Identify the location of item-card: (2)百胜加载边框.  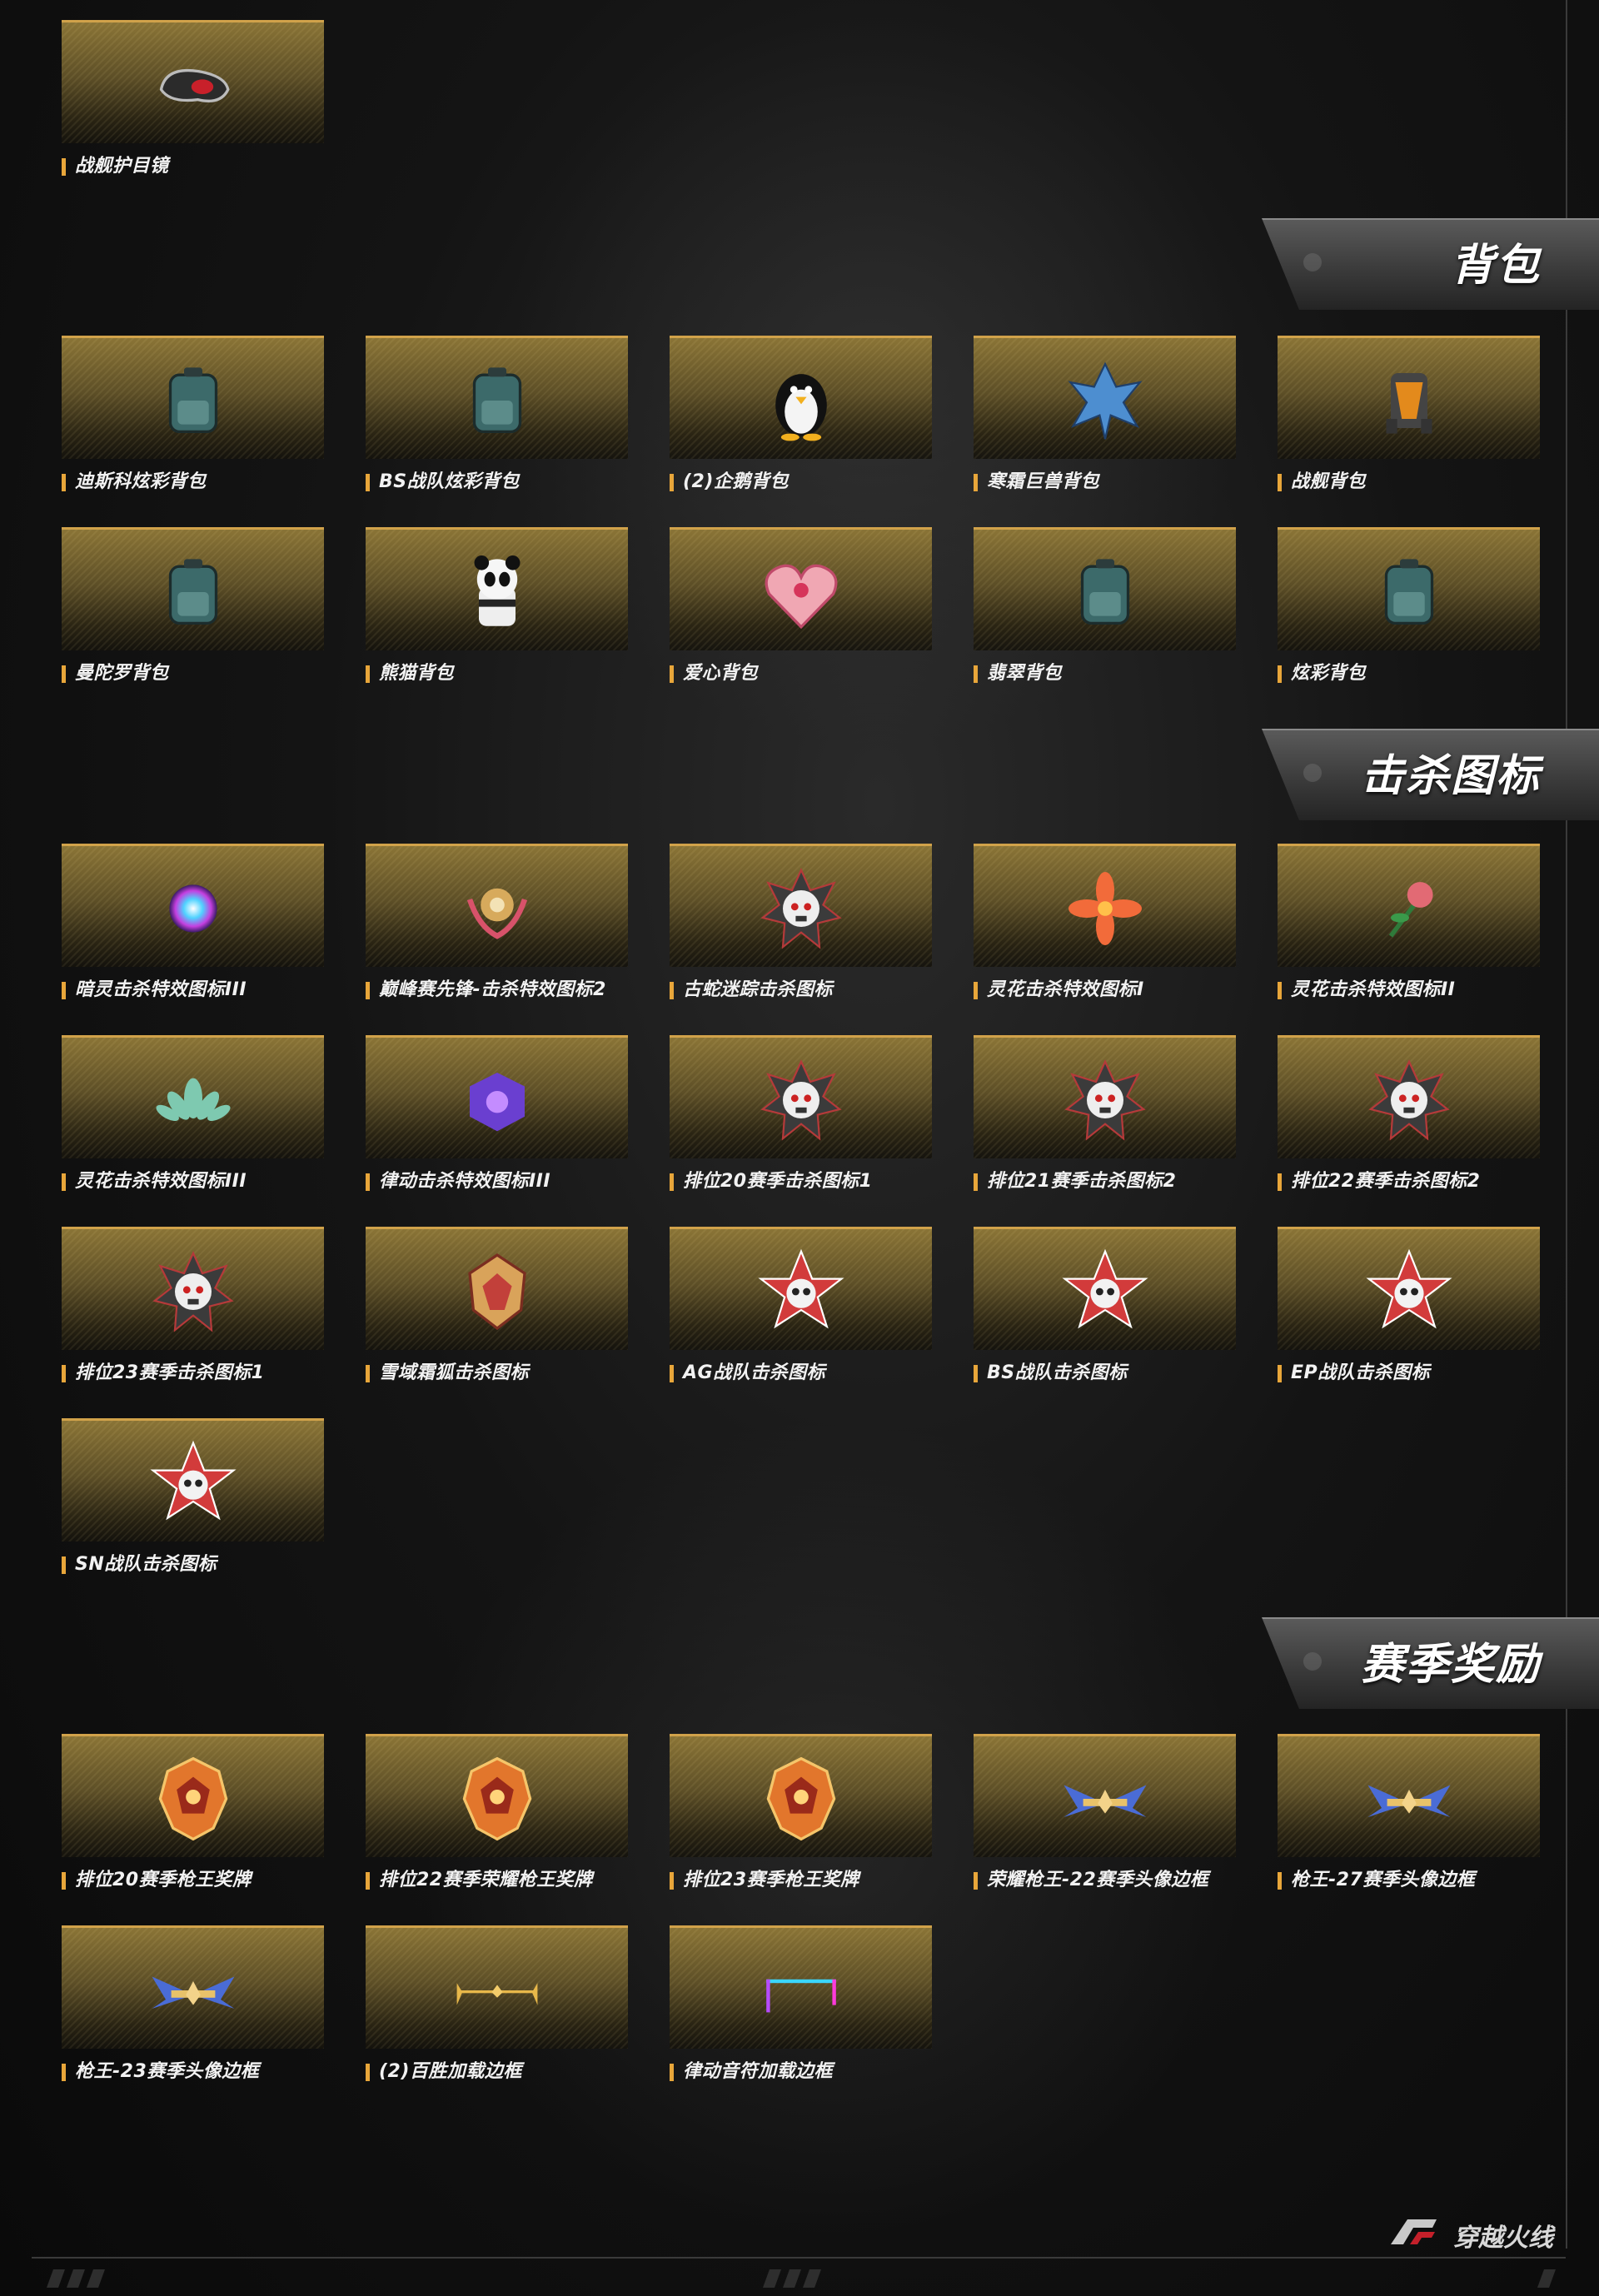
(497, 2013).